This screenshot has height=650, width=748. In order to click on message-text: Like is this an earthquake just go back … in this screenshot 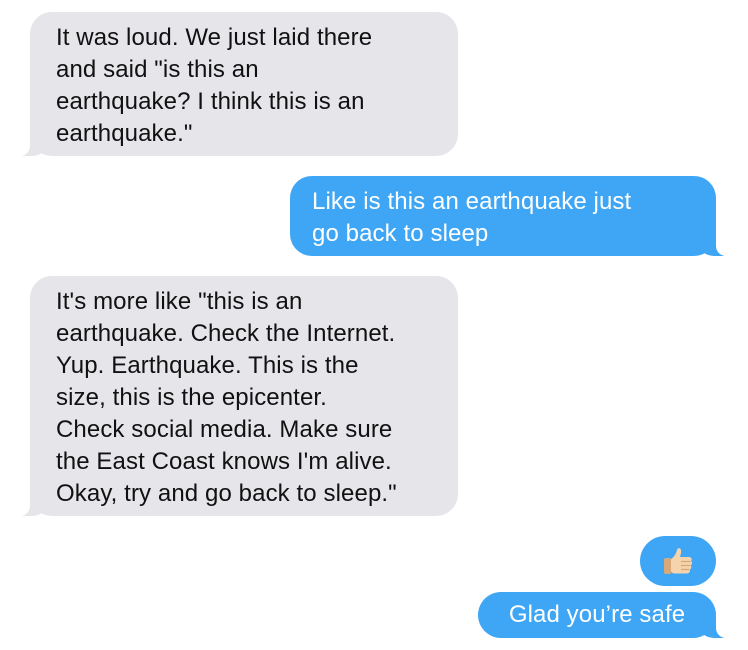, I will do `click(472, 217)`.